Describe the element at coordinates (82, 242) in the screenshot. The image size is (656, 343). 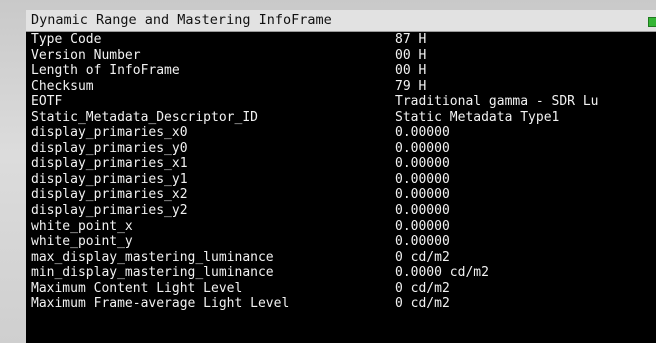
I see `field-label: white_point_y` at that location.